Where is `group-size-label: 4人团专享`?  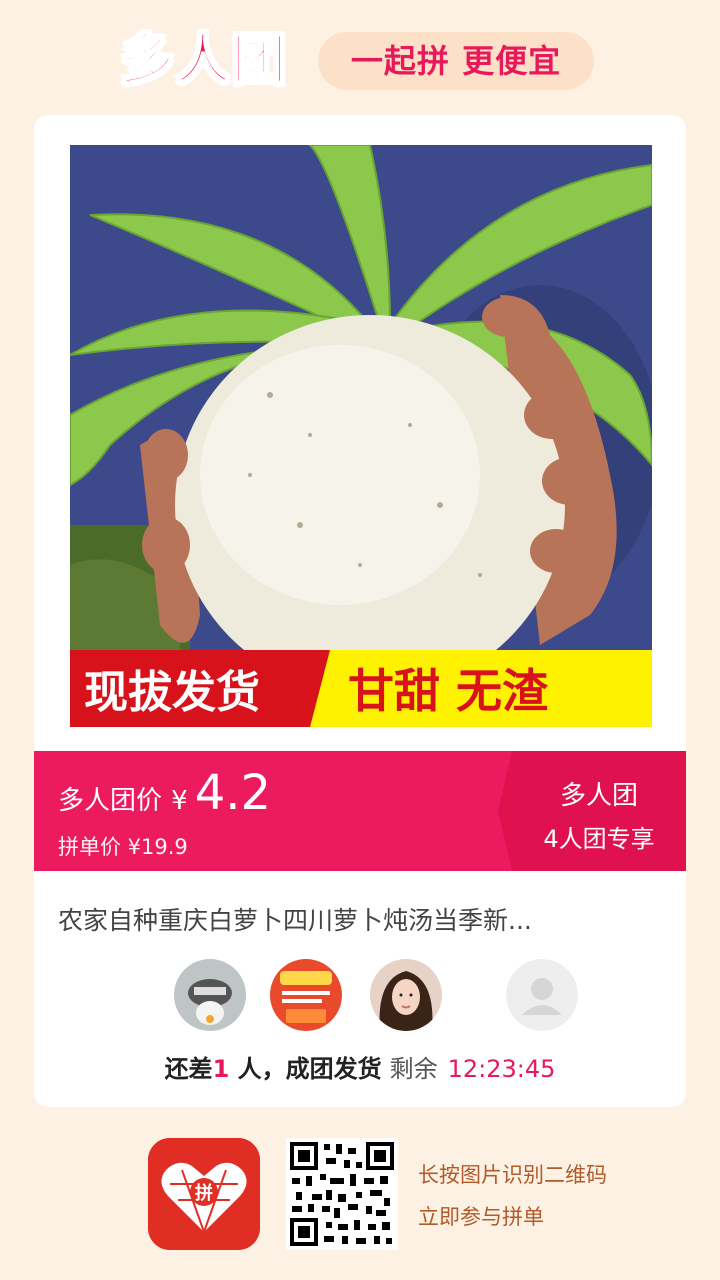
group-size-label: 4人团专享 is located at coordinates (599, 839).